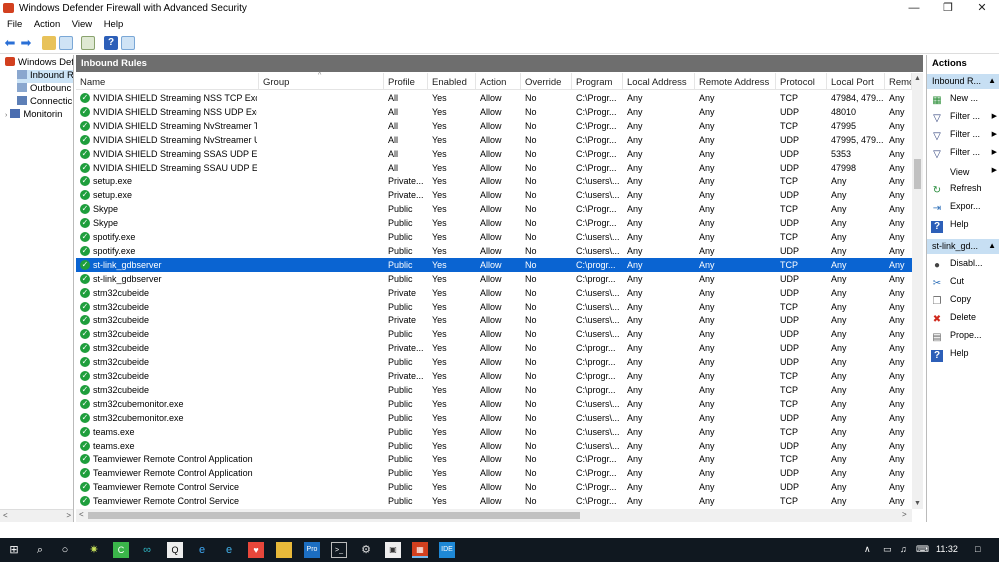 Image resolution: width=999 pixels, height=562 pixels. I want to click on up-folder-icon, so click(49, 43).